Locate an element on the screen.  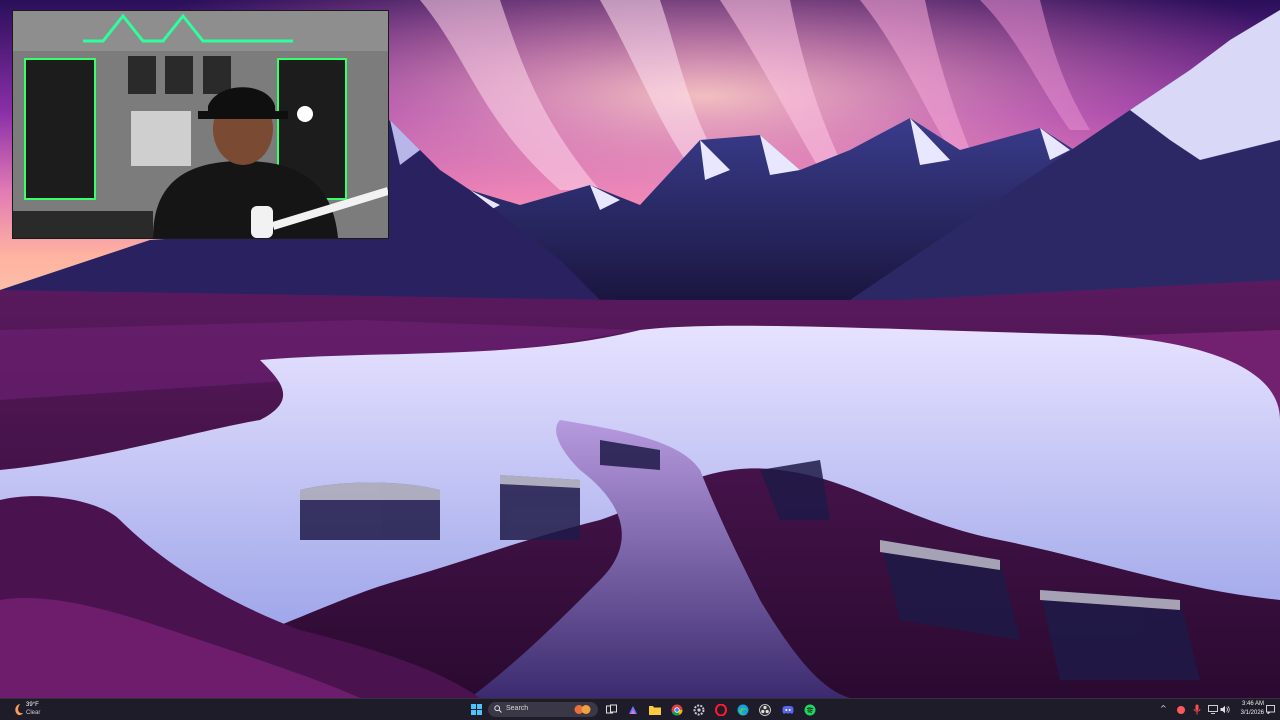
webcam-overlay is located at coordinates (200, 124).